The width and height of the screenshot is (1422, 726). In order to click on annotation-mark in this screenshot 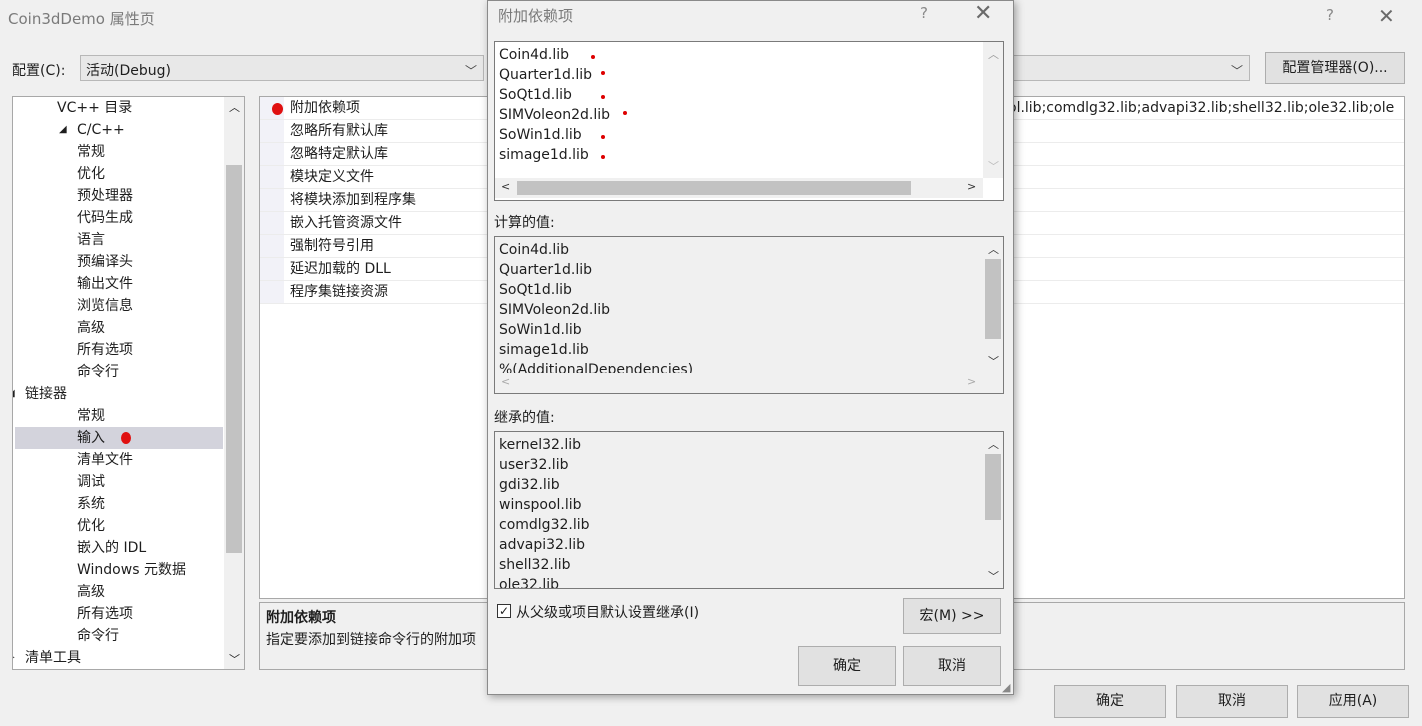, I will do `click(126, 438)`.